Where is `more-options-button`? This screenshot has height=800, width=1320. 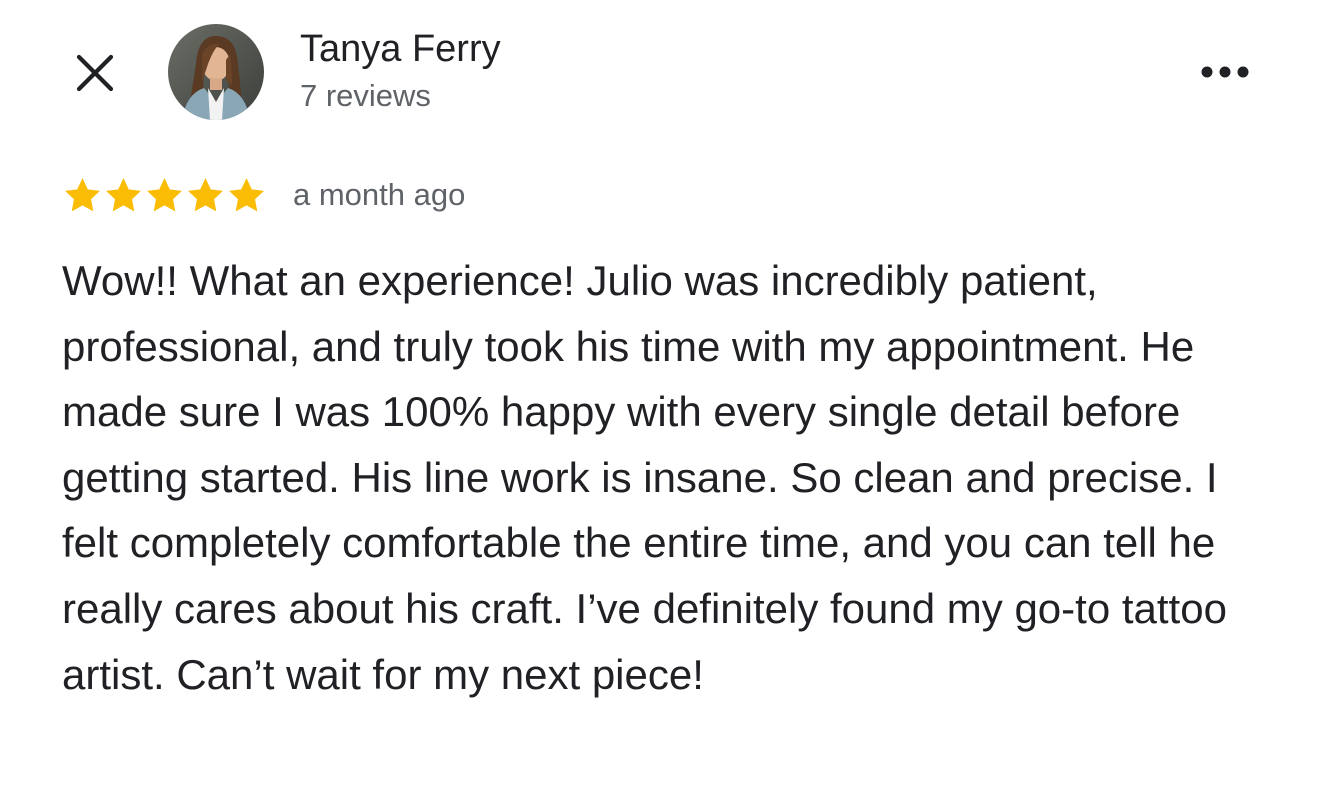 more-options-button is located at coordinates (1225, 72).